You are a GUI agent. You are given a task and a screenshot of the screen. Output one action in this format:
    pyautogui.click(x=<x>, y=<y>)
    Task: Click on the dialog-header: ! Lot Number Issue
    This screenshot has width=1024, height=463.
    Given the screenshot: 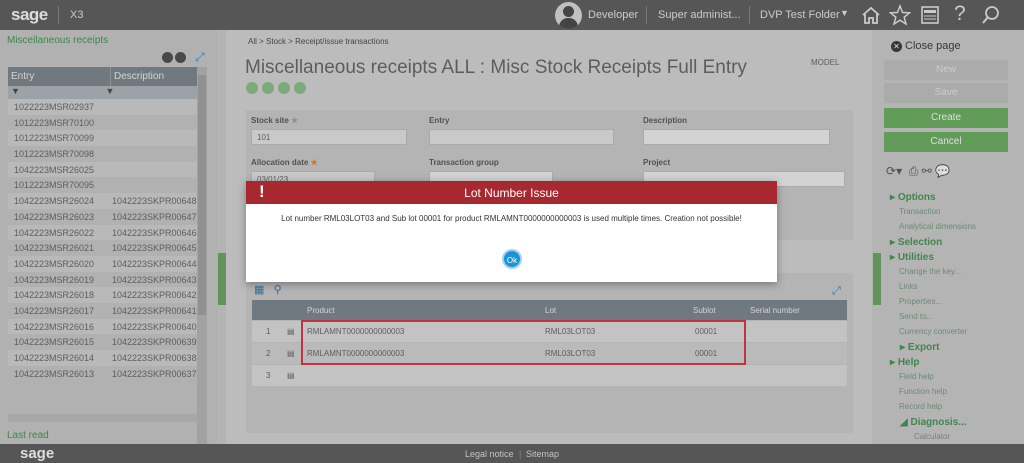 What is the action you would take?
    pyautogui.click(x=511, y=192)
    